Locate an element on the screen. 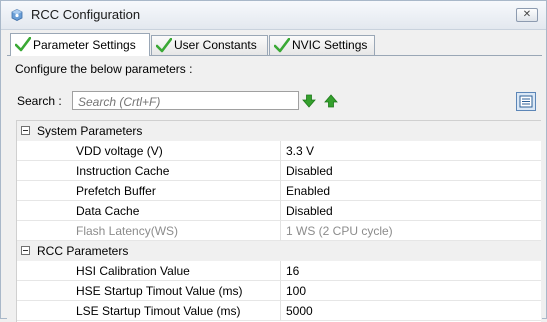 Image resolution: width=547 pixels, height=322 pixels. param-value: 100 is located at coordinates (296, 291).